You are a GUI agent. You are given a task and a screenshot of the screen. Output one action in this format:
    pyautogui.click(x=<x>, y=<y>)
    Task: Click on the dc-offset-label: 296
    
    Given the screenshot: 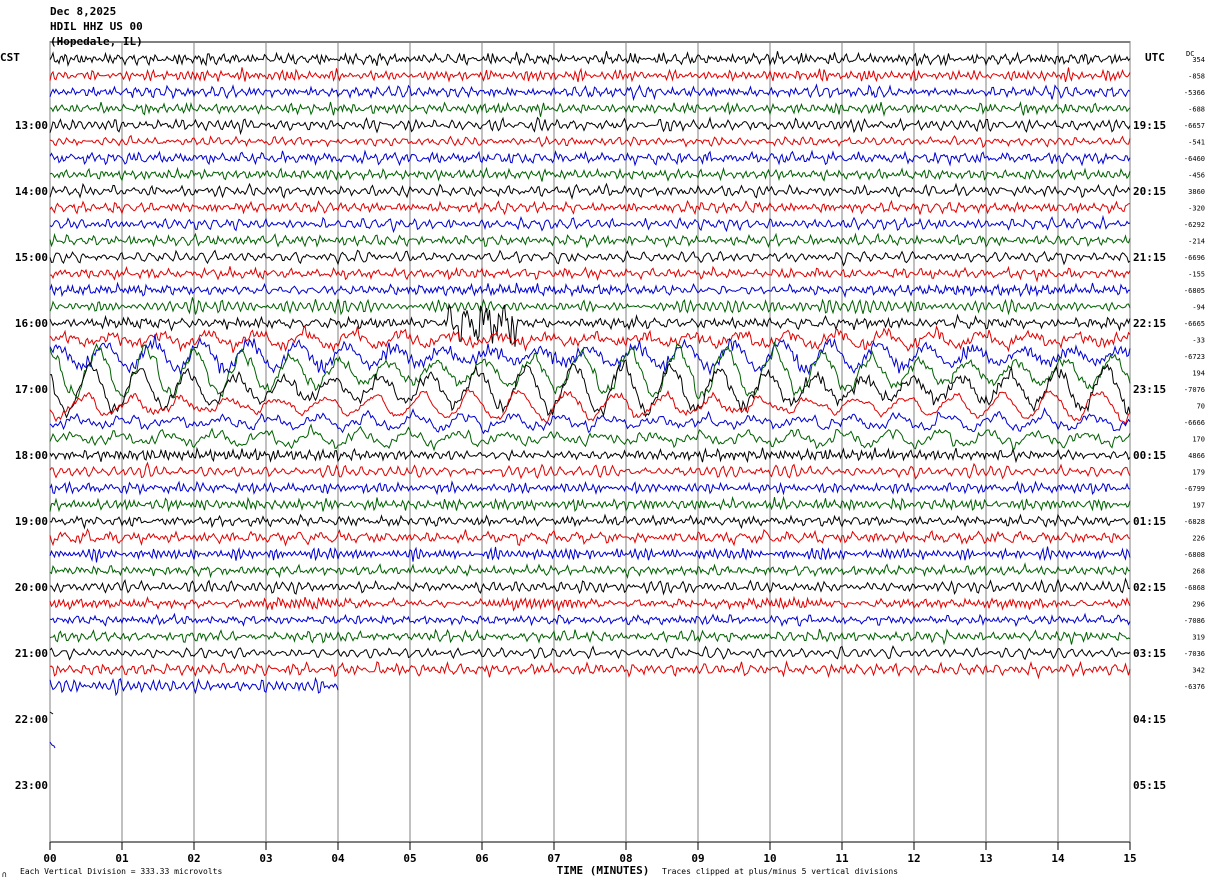 What is the action you would take?
    pyautogui.click(x=1198, y=605)
    